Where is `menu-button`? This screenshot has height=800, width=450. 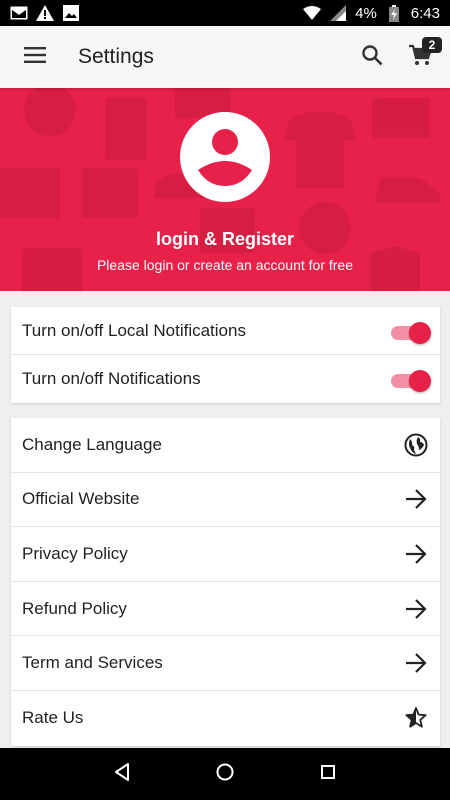 menu-button is located at coordinates (35, 57).